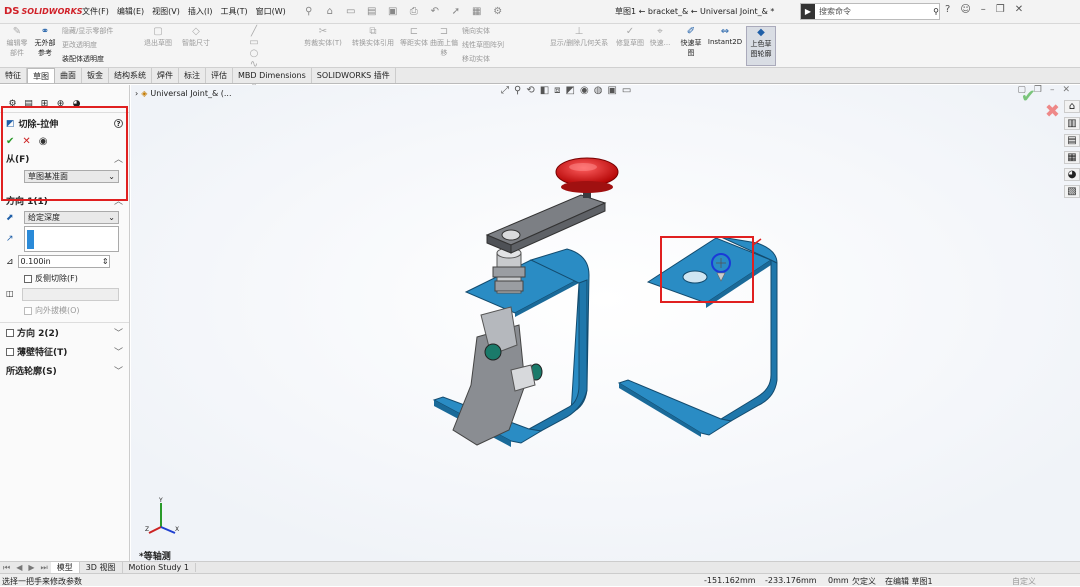  Describe the element at coordinates (874, 11) in the screenshot. I see `search-input: 搜索命令` at that location.